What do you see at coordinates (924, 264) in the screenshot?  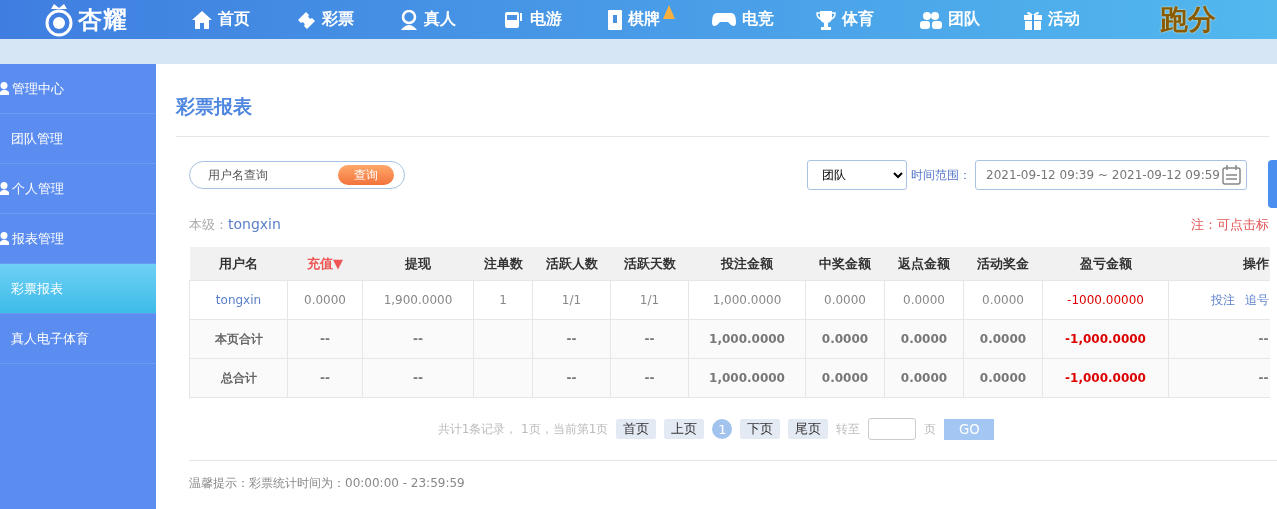 I see `column-header: 返点金额` at bounding box center [924, 264].